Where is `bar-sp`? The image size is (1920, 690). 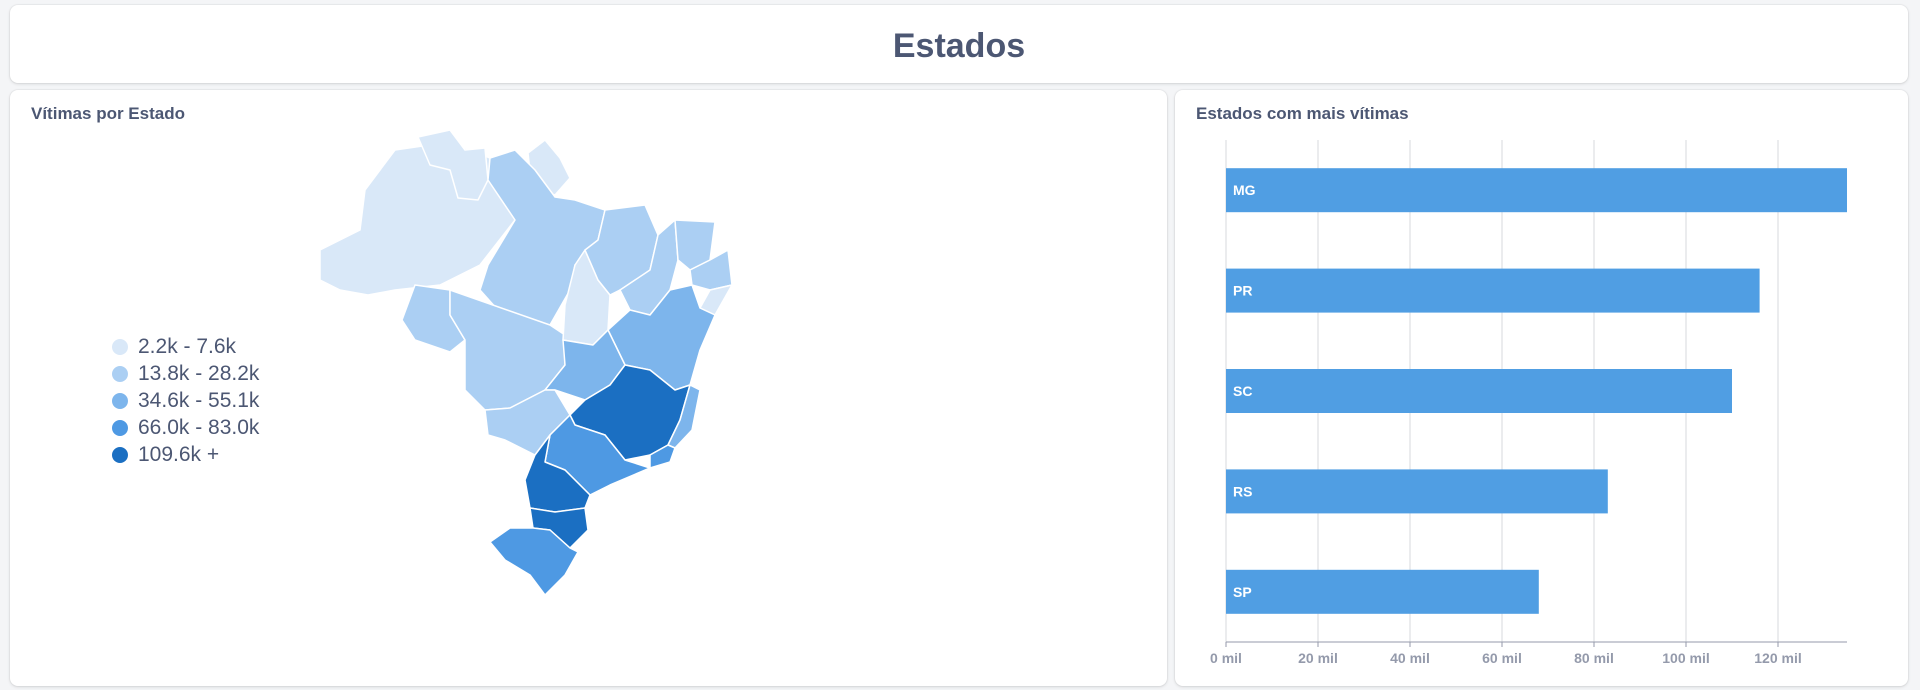
bar-sp is located at coordinates (1382, 591).